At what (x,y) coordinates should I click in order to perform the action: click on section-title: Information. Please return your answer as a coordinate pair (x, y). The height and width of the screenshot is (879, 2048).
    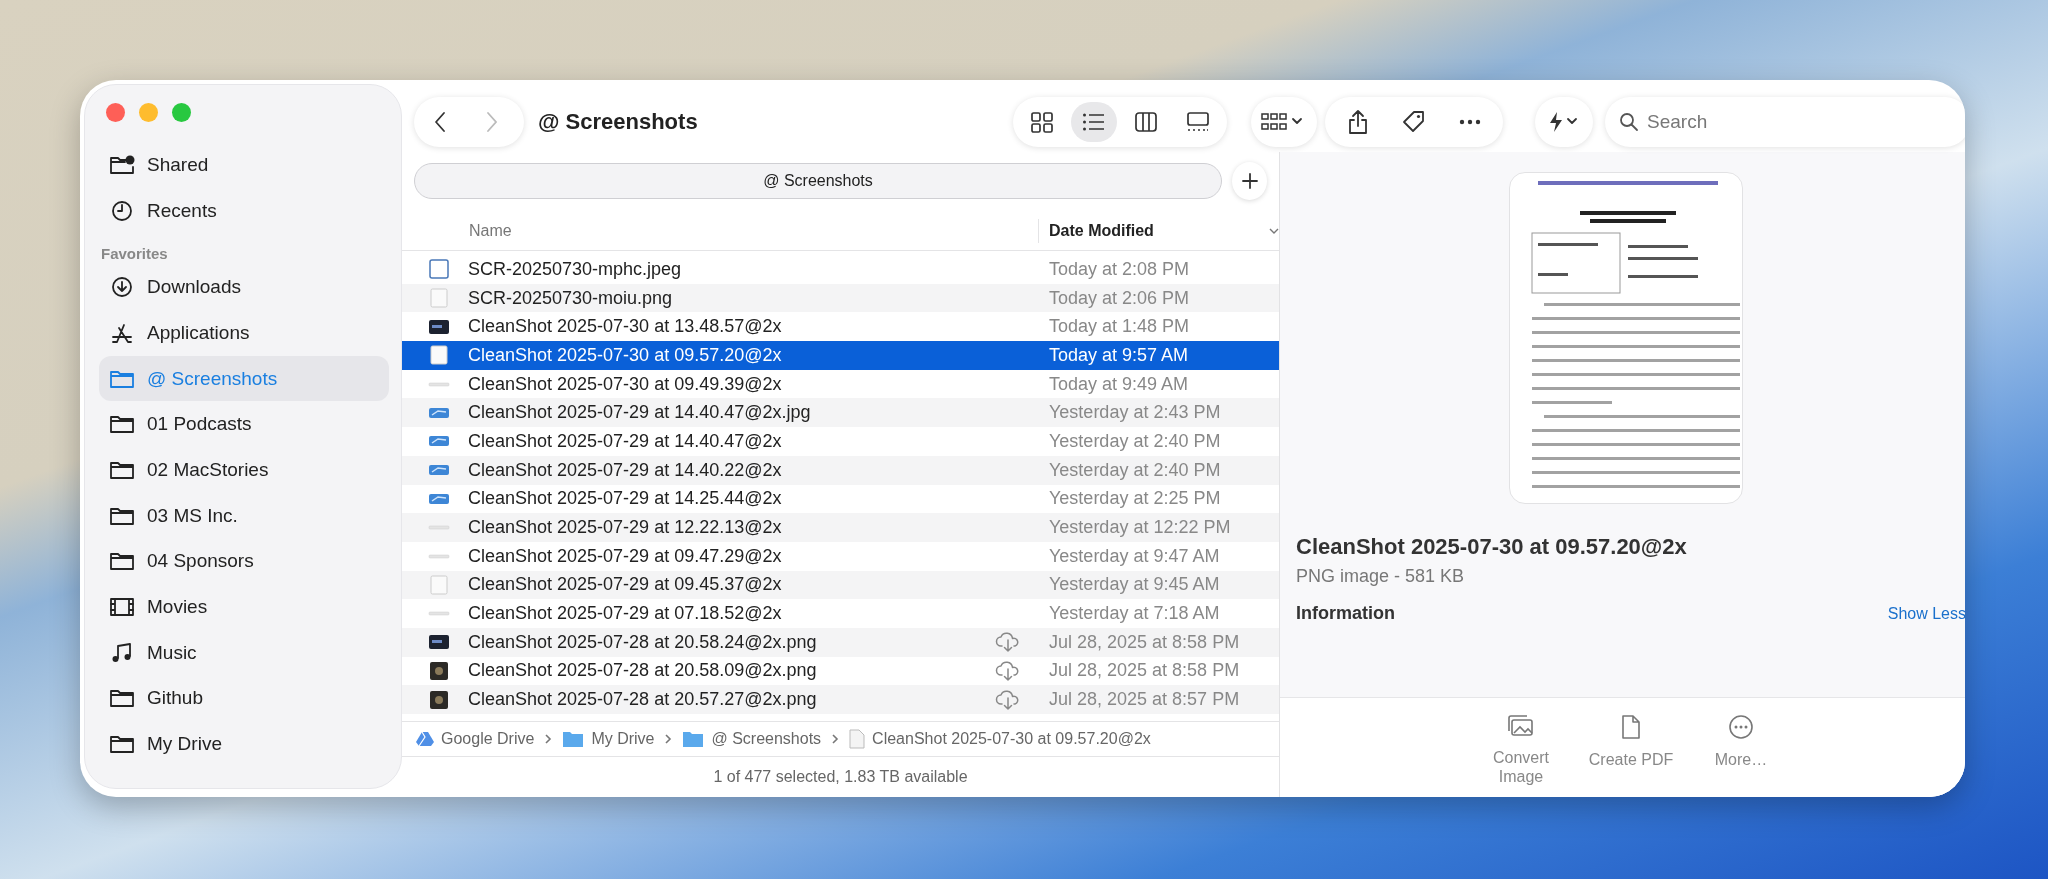
    Looking at the image, I should click on (1345, 613).